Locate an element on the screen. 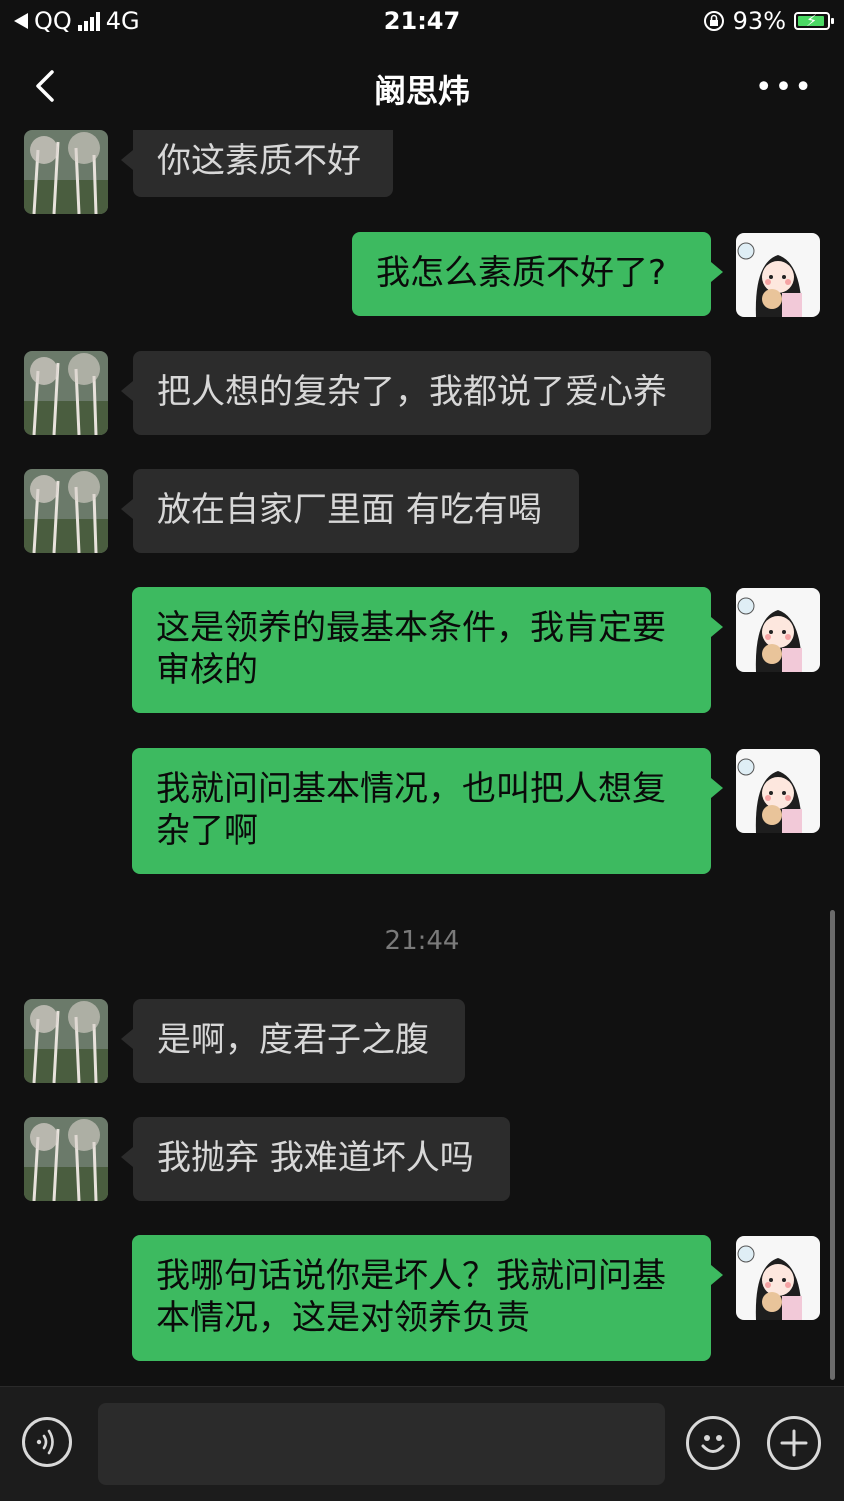 Image resolution: width=844 pixels, height=1501 pixels. timestamp: 21:44 is located at coordinates (422, 941).